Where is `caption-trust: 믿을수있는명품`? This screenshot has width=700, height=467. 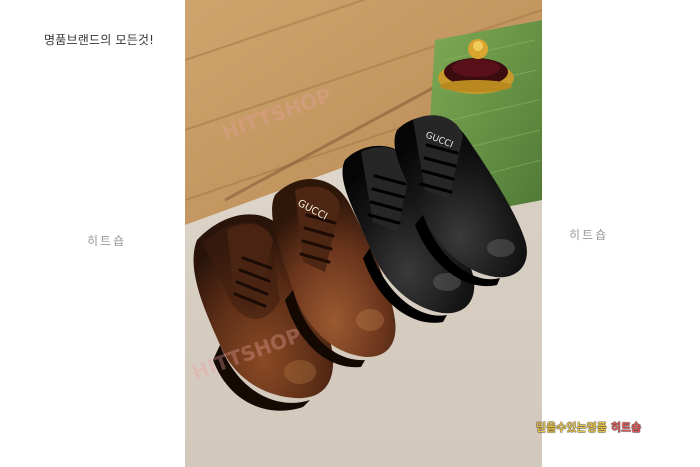
caption-trust: 믿을수있는명품 is located at coordinates (571, 427).